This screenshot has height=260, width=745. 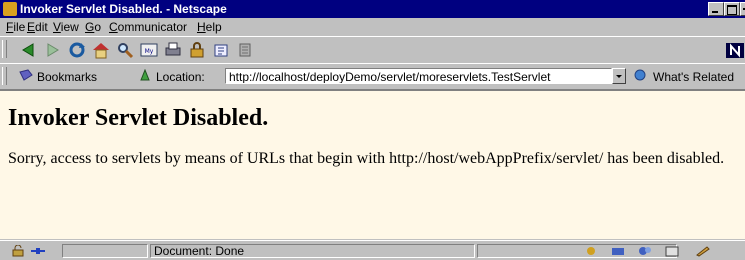 What do you see at coordinates (645, 251) in the screenshot?
I see `discussion-icon` at bounding box center [645, 251].